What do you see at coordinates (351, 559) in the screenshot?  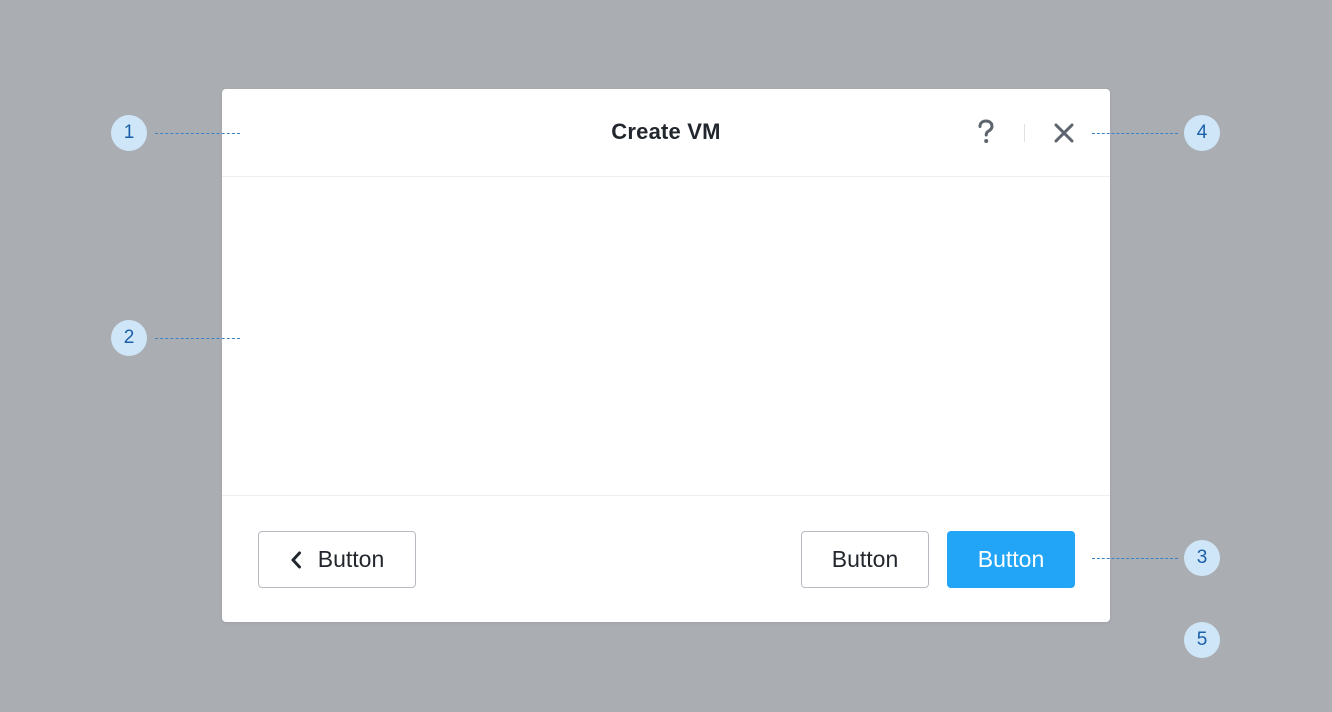 I see `back-button-label: Button` at bounding box center [351, 559].